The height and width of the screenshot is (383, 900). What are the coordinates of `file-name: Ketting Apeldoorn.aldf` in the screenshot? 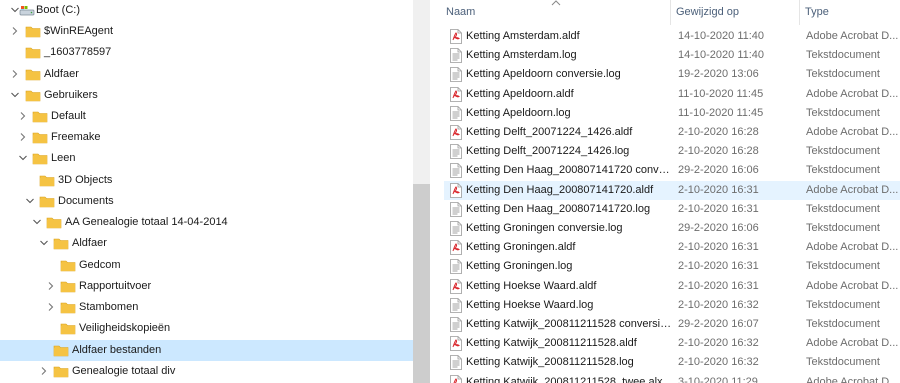 It's located at (520, 93).